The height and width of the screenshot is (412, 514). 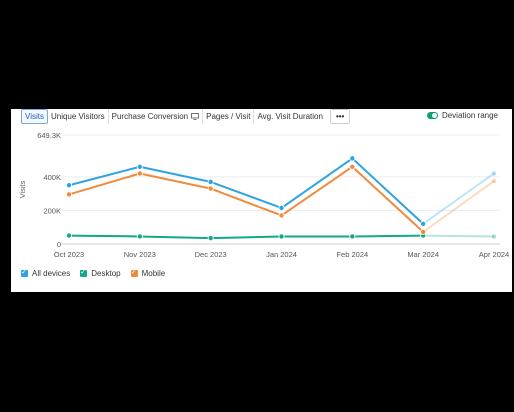 What do you see at coordinates (458, 198) in the screenshot?
I see `series-projection-all-devices` at bounding box center [458, 198].